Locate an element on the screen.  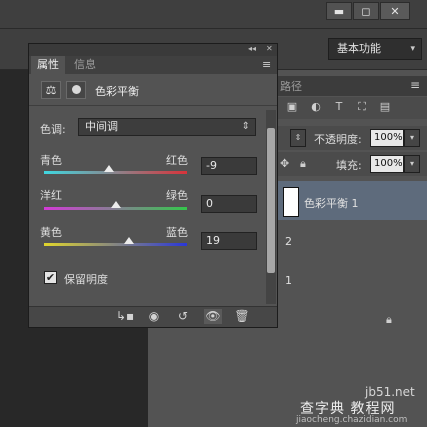
trash-icon: 🗑︎ is located at coordinates (242, 316).